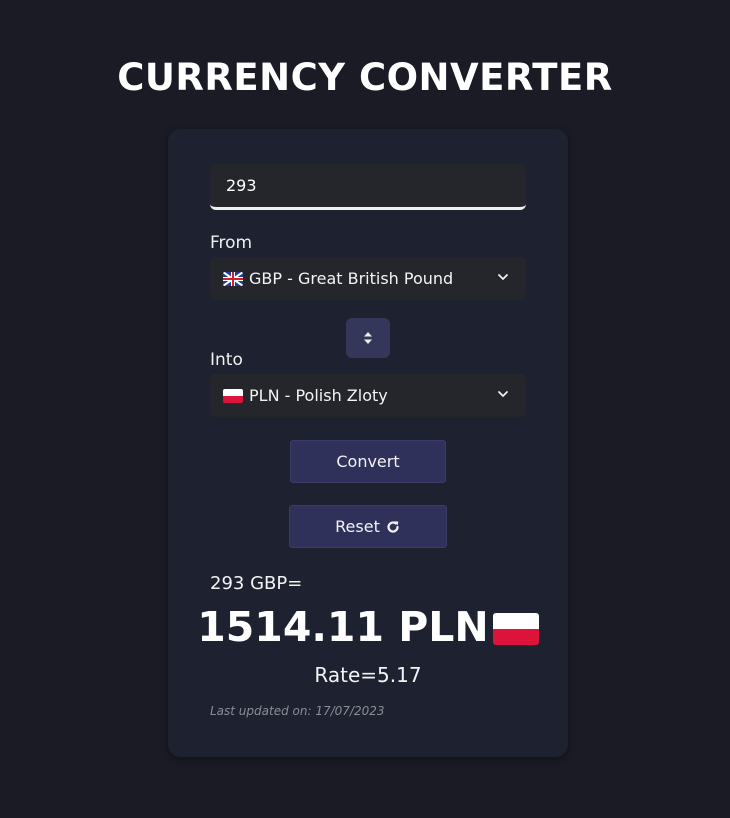  I want to click on amount-input, so click(368, 187).